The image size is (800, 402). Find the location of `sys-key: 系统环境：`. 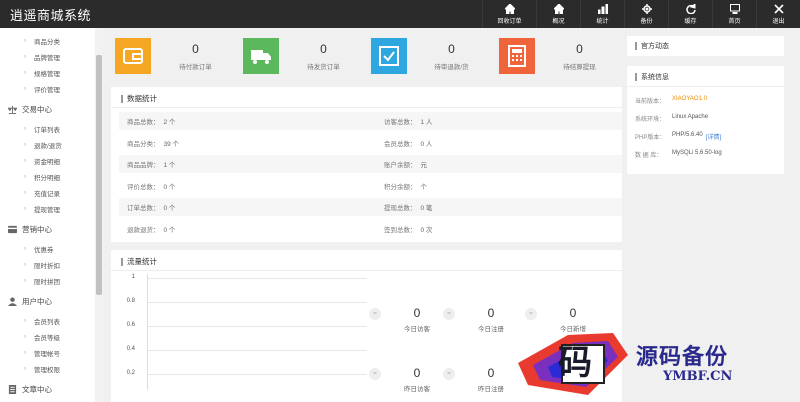

sys-key: 系统环境： is located at coordinates (650, 120).